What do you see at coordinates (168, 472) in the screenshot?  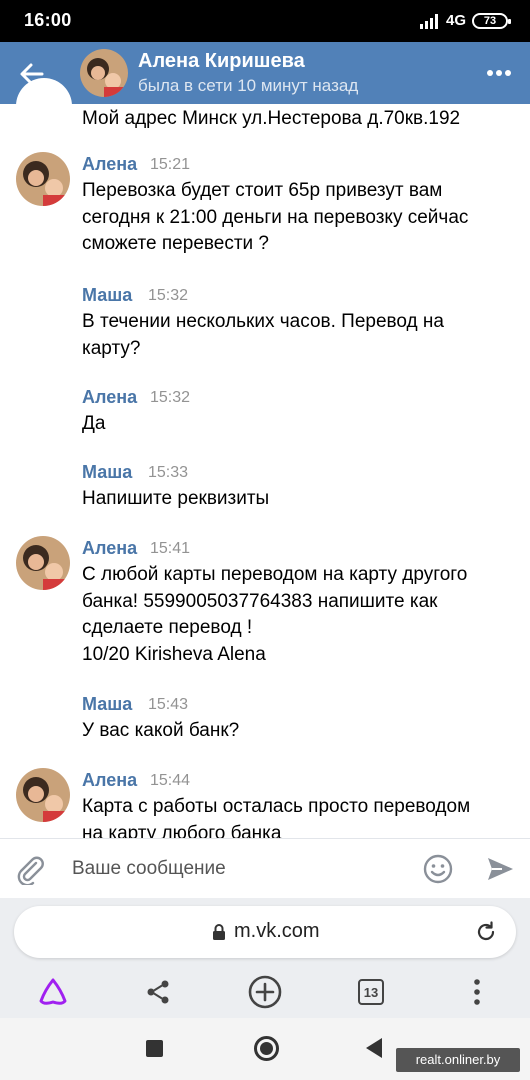 I see `message-time: 15:33` at bounding box center [168, 472].